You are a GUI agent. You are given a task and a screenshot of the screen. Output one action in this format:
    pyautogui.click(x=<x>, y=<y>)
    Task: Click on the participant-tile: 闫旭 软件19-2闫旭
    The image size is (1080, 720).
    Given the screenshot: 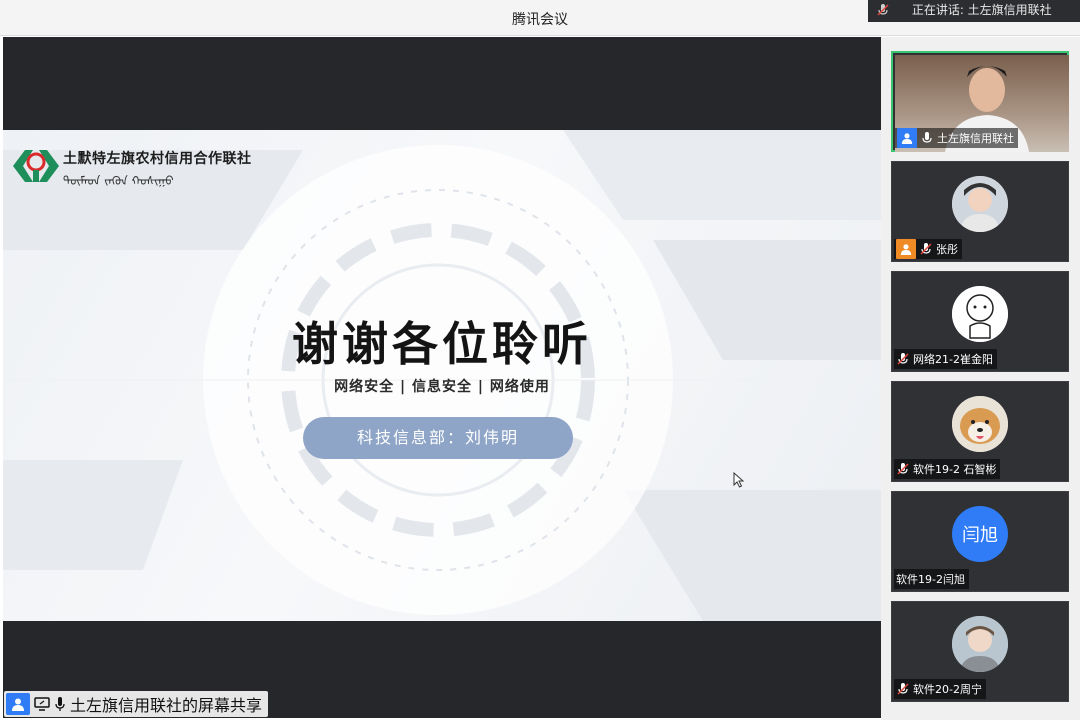 What is the action you would take?
    pyautogui.click(x=980, y=541)
    